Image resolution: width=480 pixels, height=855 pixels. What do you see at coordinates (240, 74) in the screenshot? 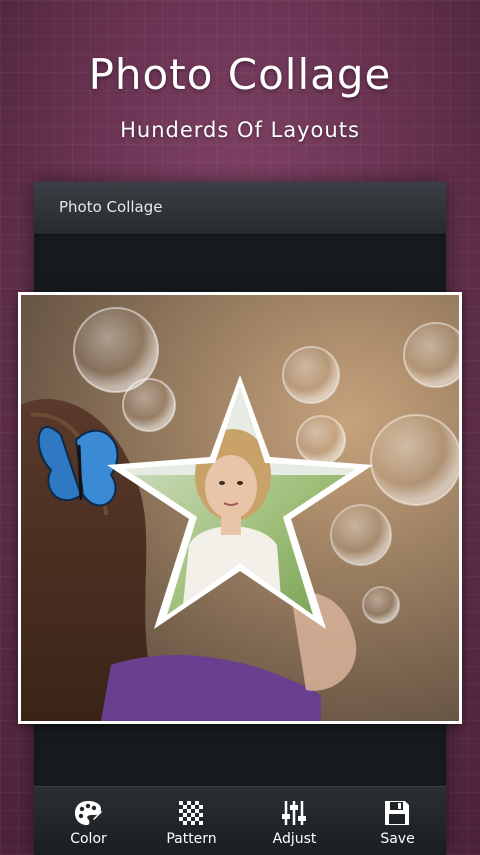
I see `promo-title: Photo Collage` at bounding box center [240, 74].